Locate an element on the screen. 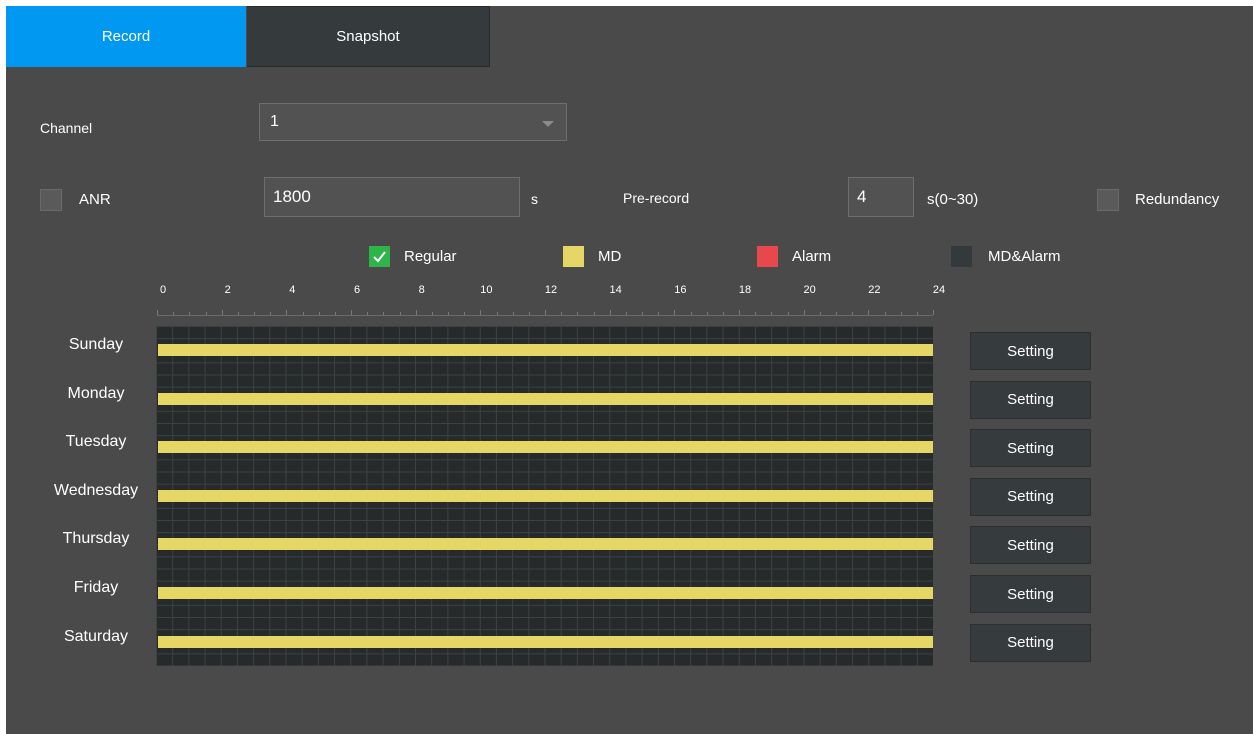 The height and width of the screenshot is (734, 1253). legend-md-label: MD is located at coordinates (610, 256).